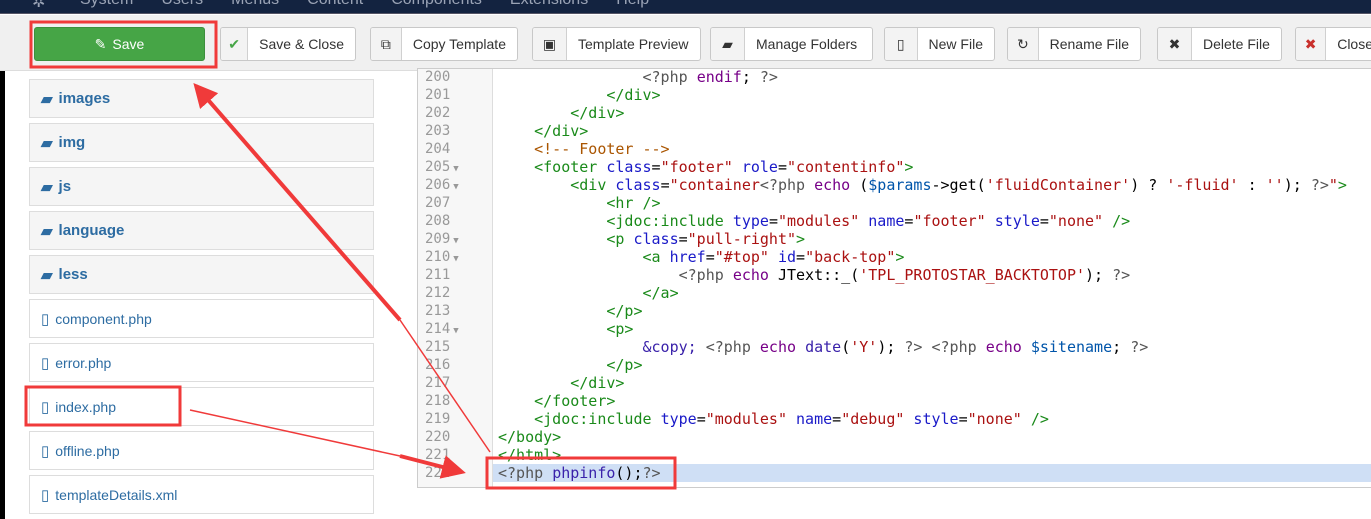 The width and height of the screenshot is (1371, 519). What do you see at coordinates (438, 77) in the screenshot?
I see `line-number-text: 200` at bounding box center [438, 77].